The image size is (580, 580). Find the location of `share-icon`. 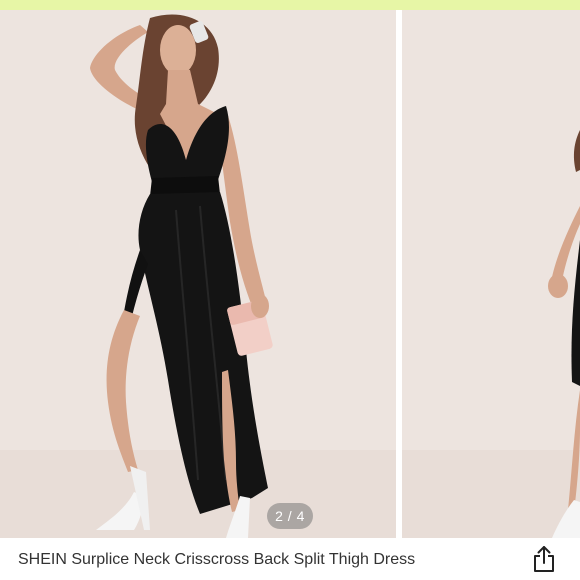

share-icon is located at coordinates (544, 559).